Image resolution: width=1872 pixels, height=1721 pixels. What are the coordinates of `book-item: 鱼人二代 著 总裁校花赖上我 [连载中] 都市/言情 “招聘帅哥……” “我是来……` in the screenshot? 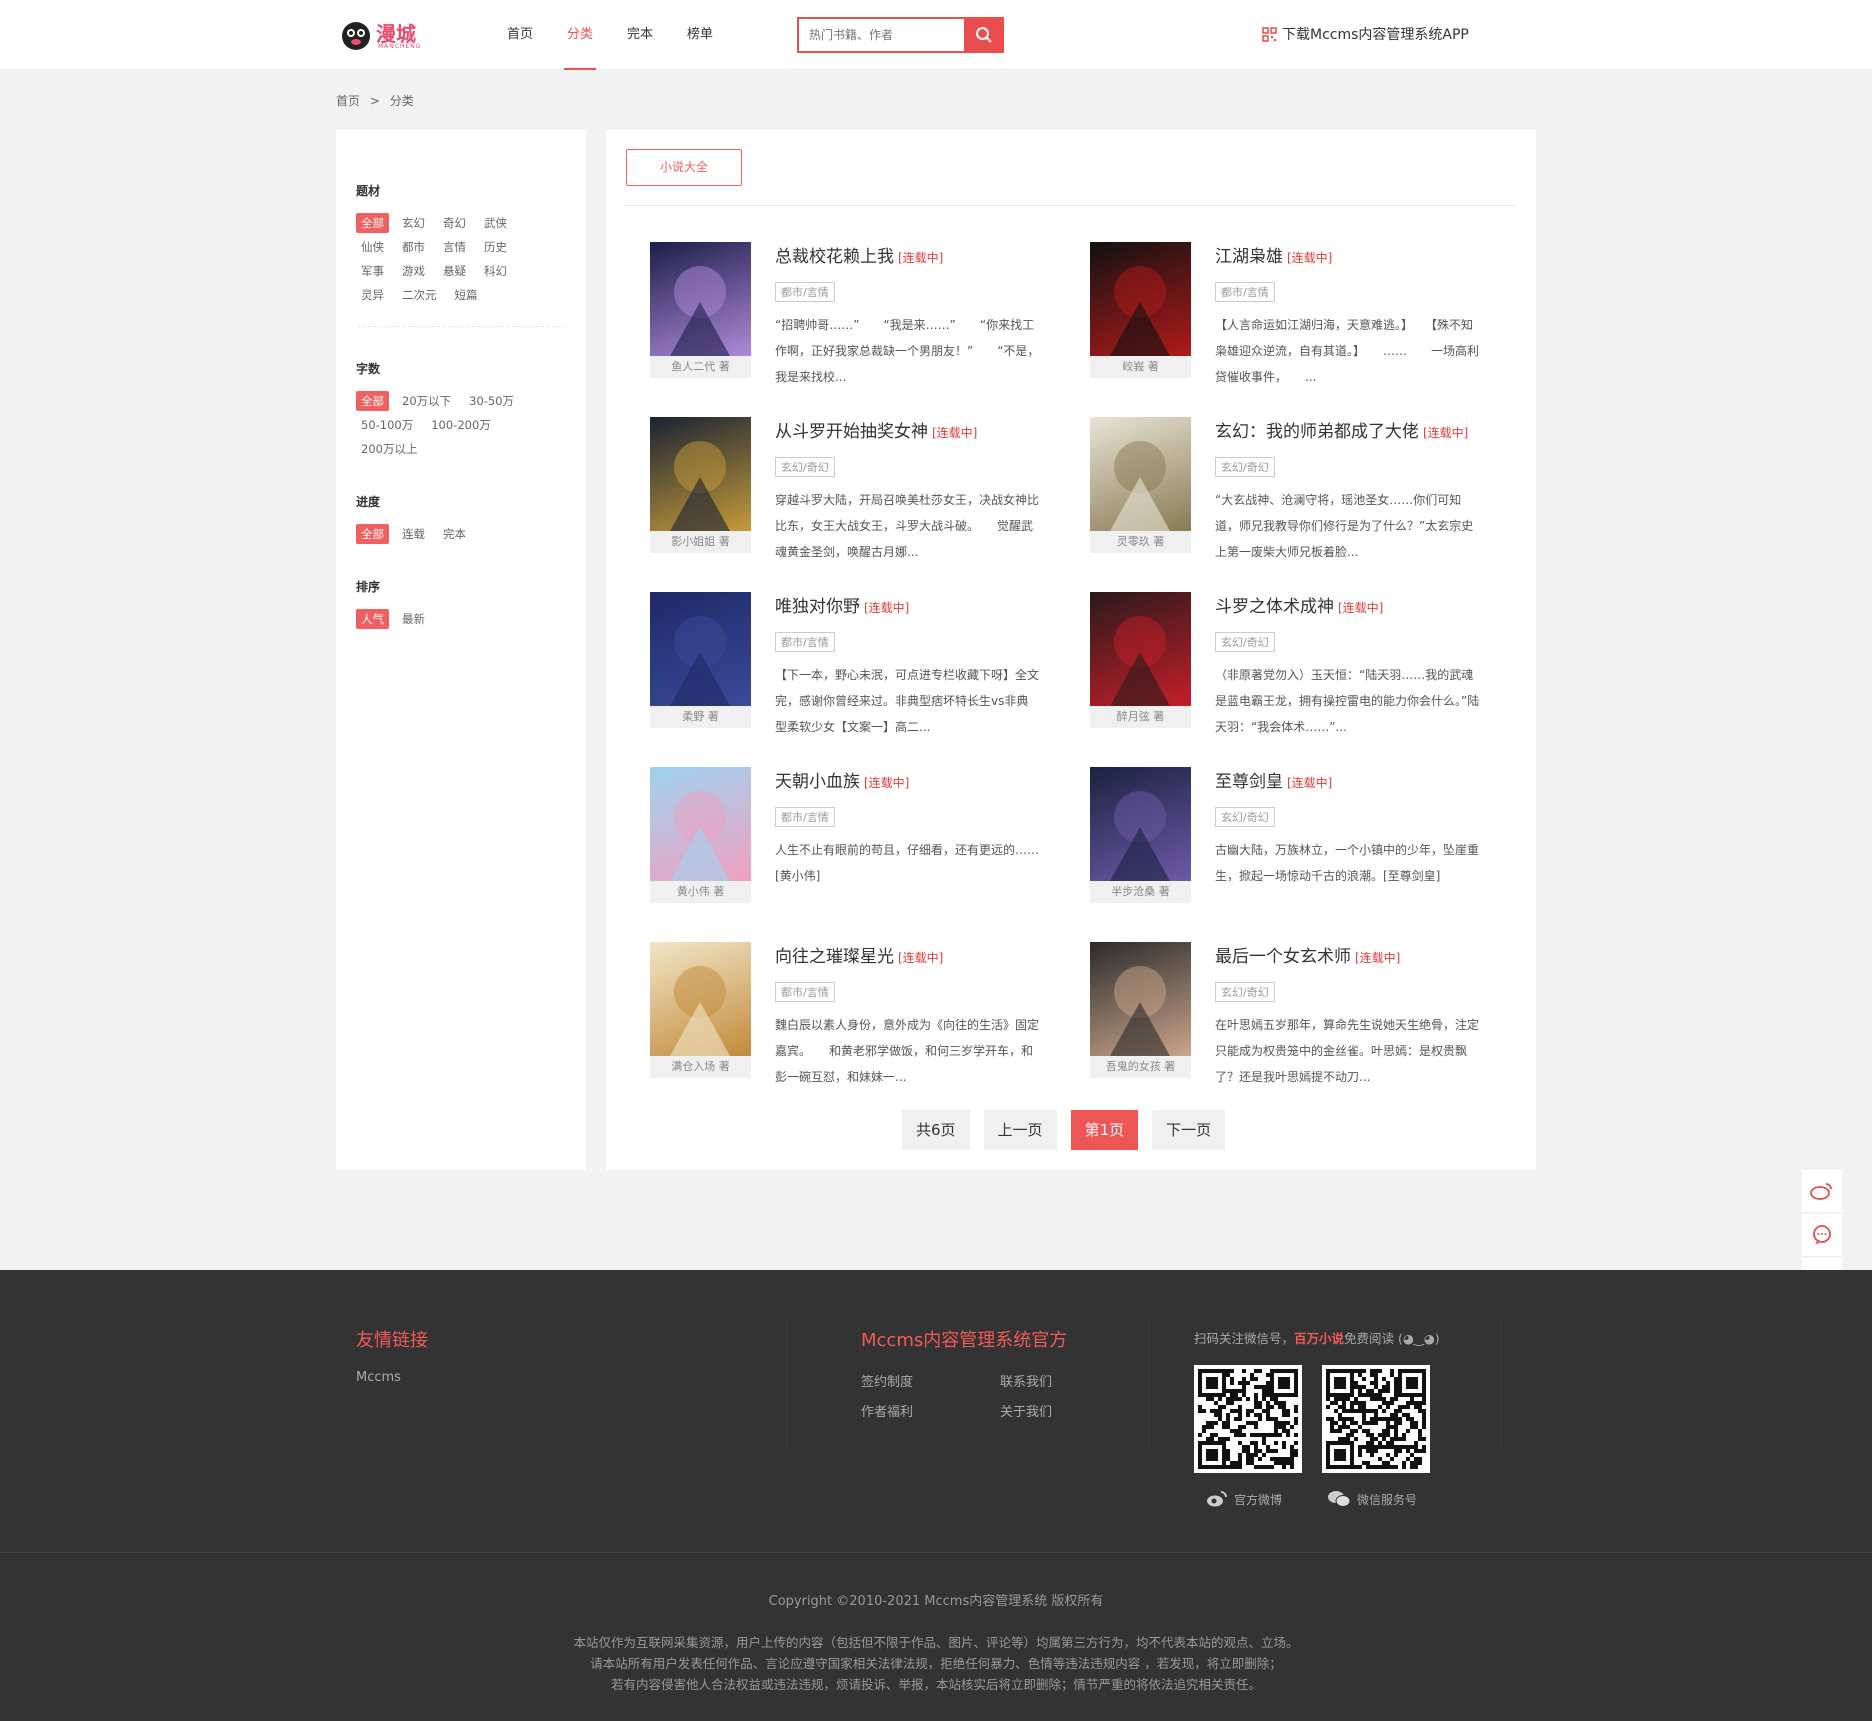 It's located at (850, 317).